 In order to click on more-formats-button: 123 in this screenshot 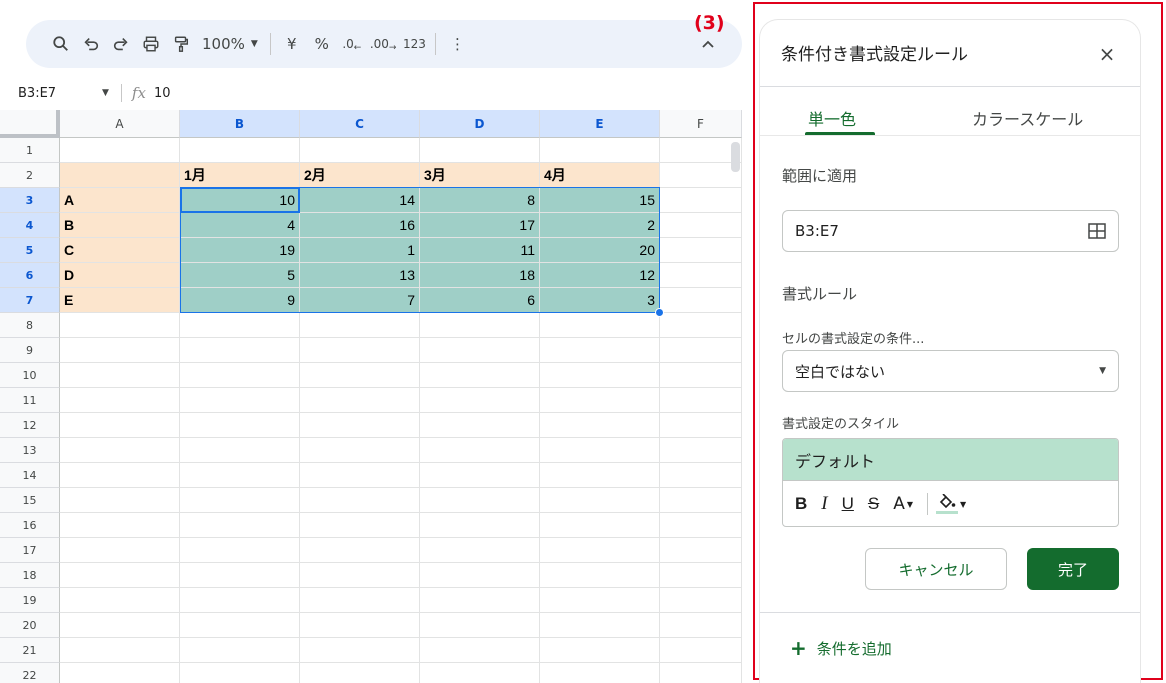, I will do `click(414, 44)`.